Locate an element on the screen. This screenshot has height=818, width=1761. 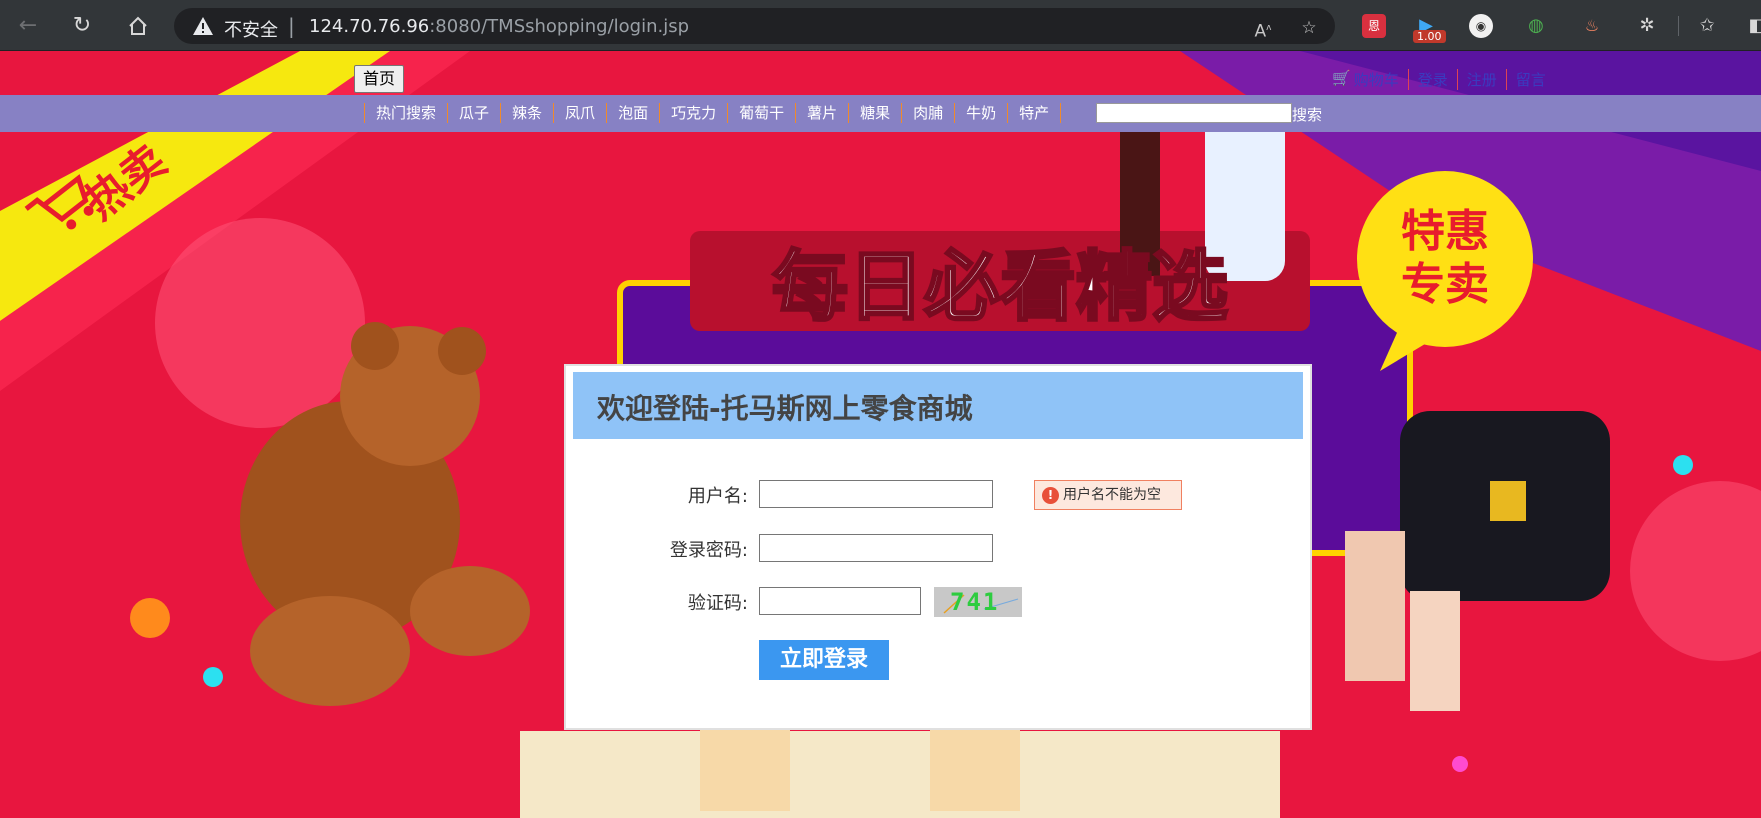
toolbar-divider is located at coordinates (1678, 26).